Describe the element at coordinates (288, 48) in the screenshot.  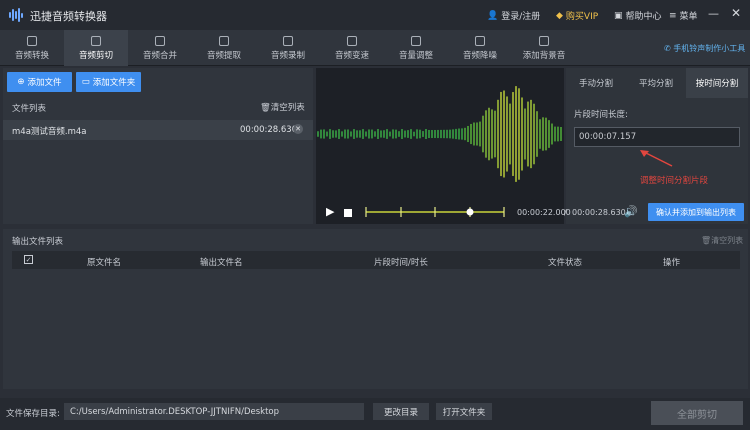
I see `tab-microphone: 音频录制` at that location.